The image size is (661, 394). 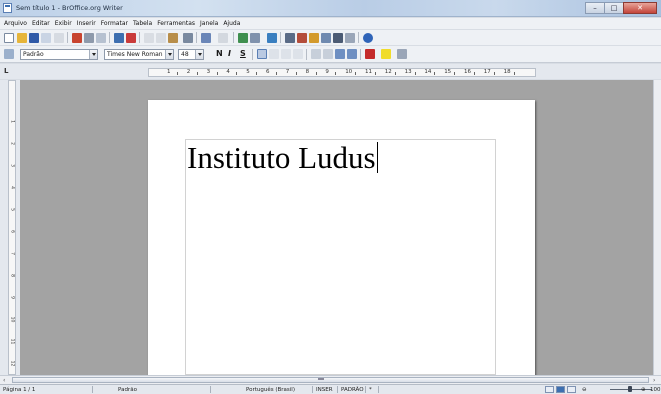 What do you see at coordinates (161, 38) in the screenshot?
I see `copy-icon` at bounding box center [161, 38].